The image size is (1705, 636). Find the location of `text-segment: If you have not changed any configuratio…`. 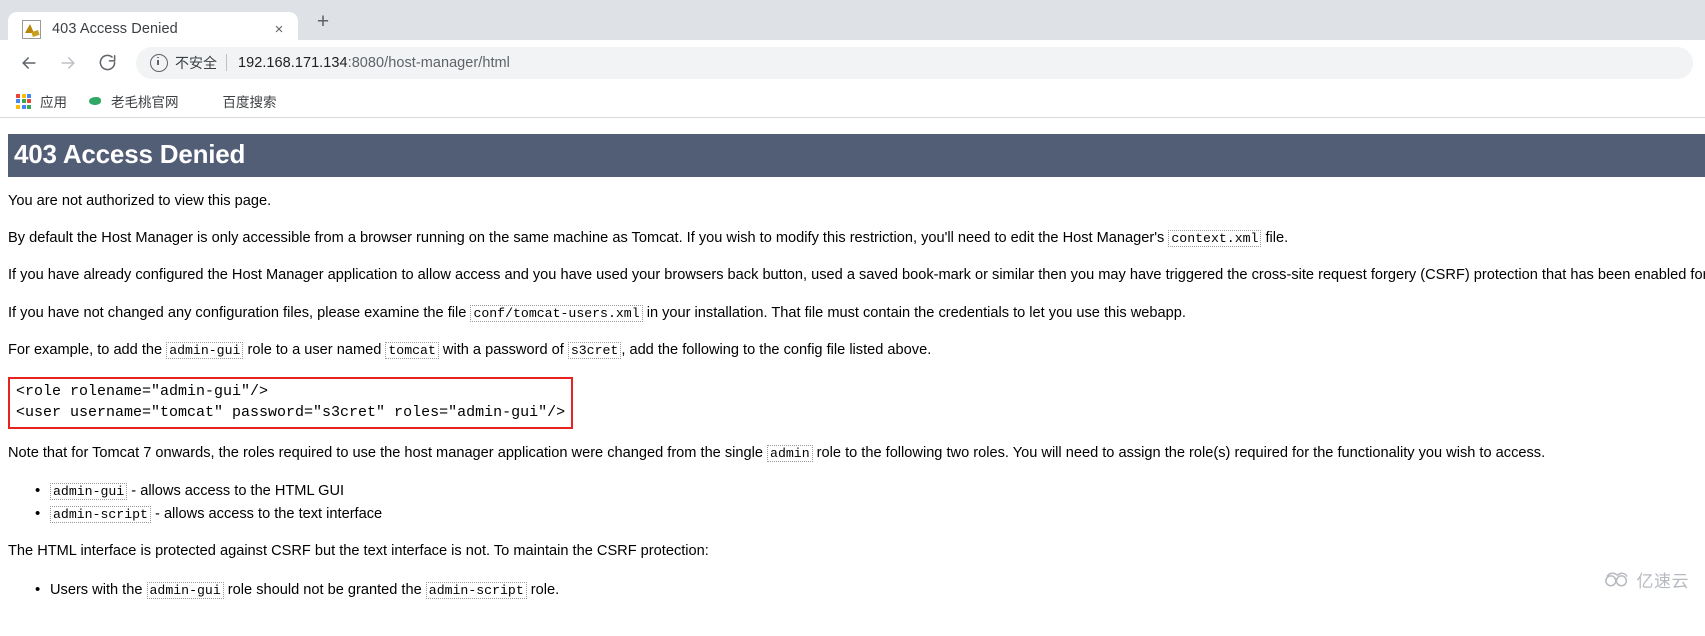

text-segment: If you have not changed any configuratio… is located at coordinates (239, 312).